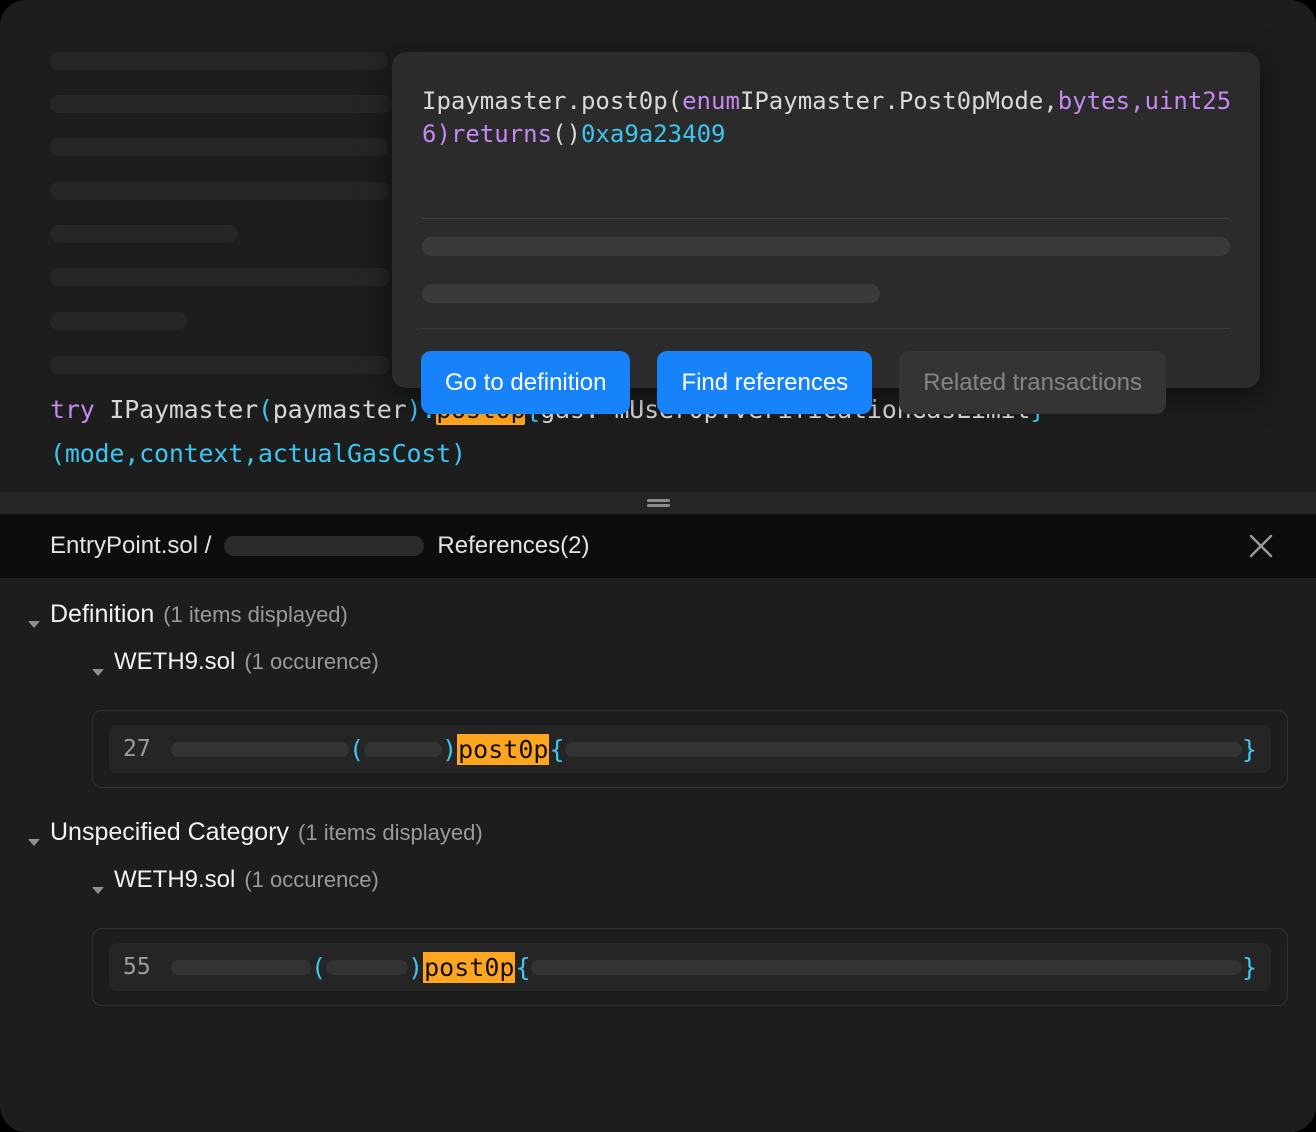 Image resolution: width=1316 pixels, height=1132 pixels. What do you see at coordinates (826, 218) in the screenshot?
I see `tooltip-divider-top` at bounding box center [826, 218].